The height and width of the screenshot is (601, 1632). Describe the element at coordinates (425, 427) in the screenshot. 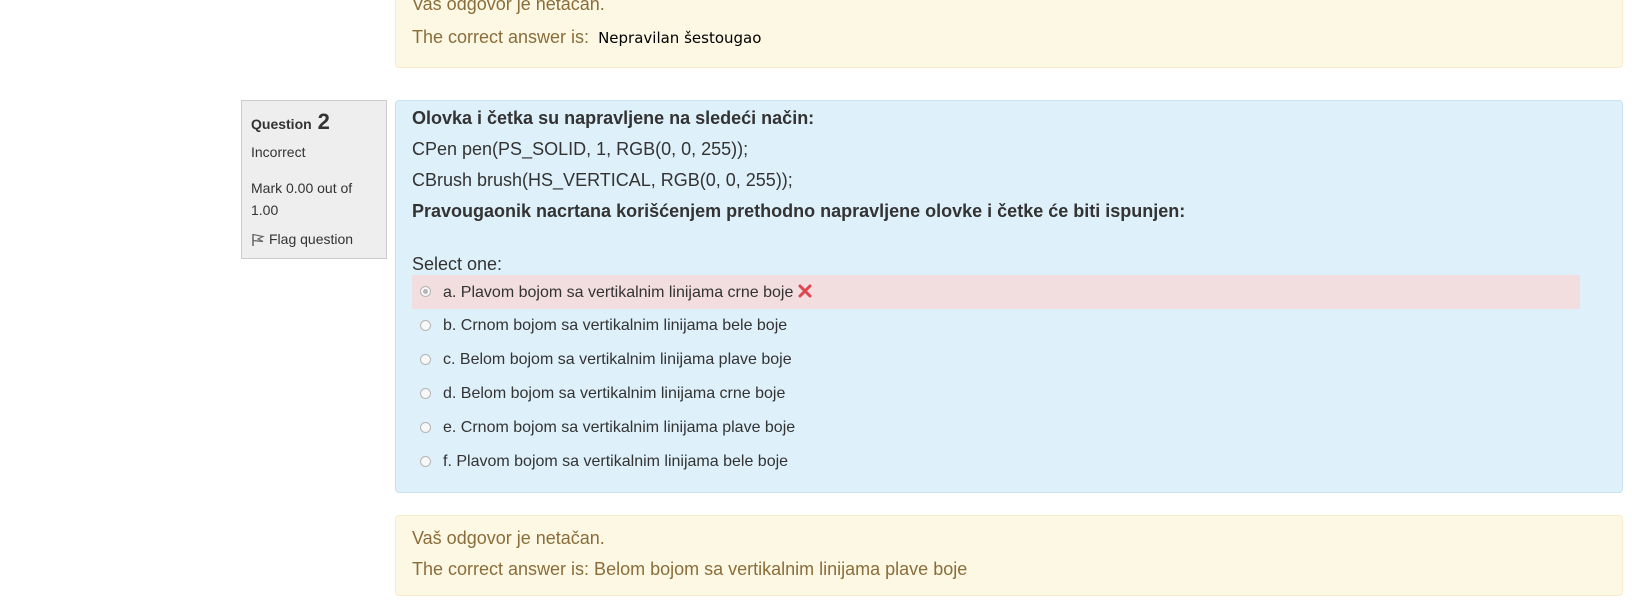

I see `radio-button-e` at that location.